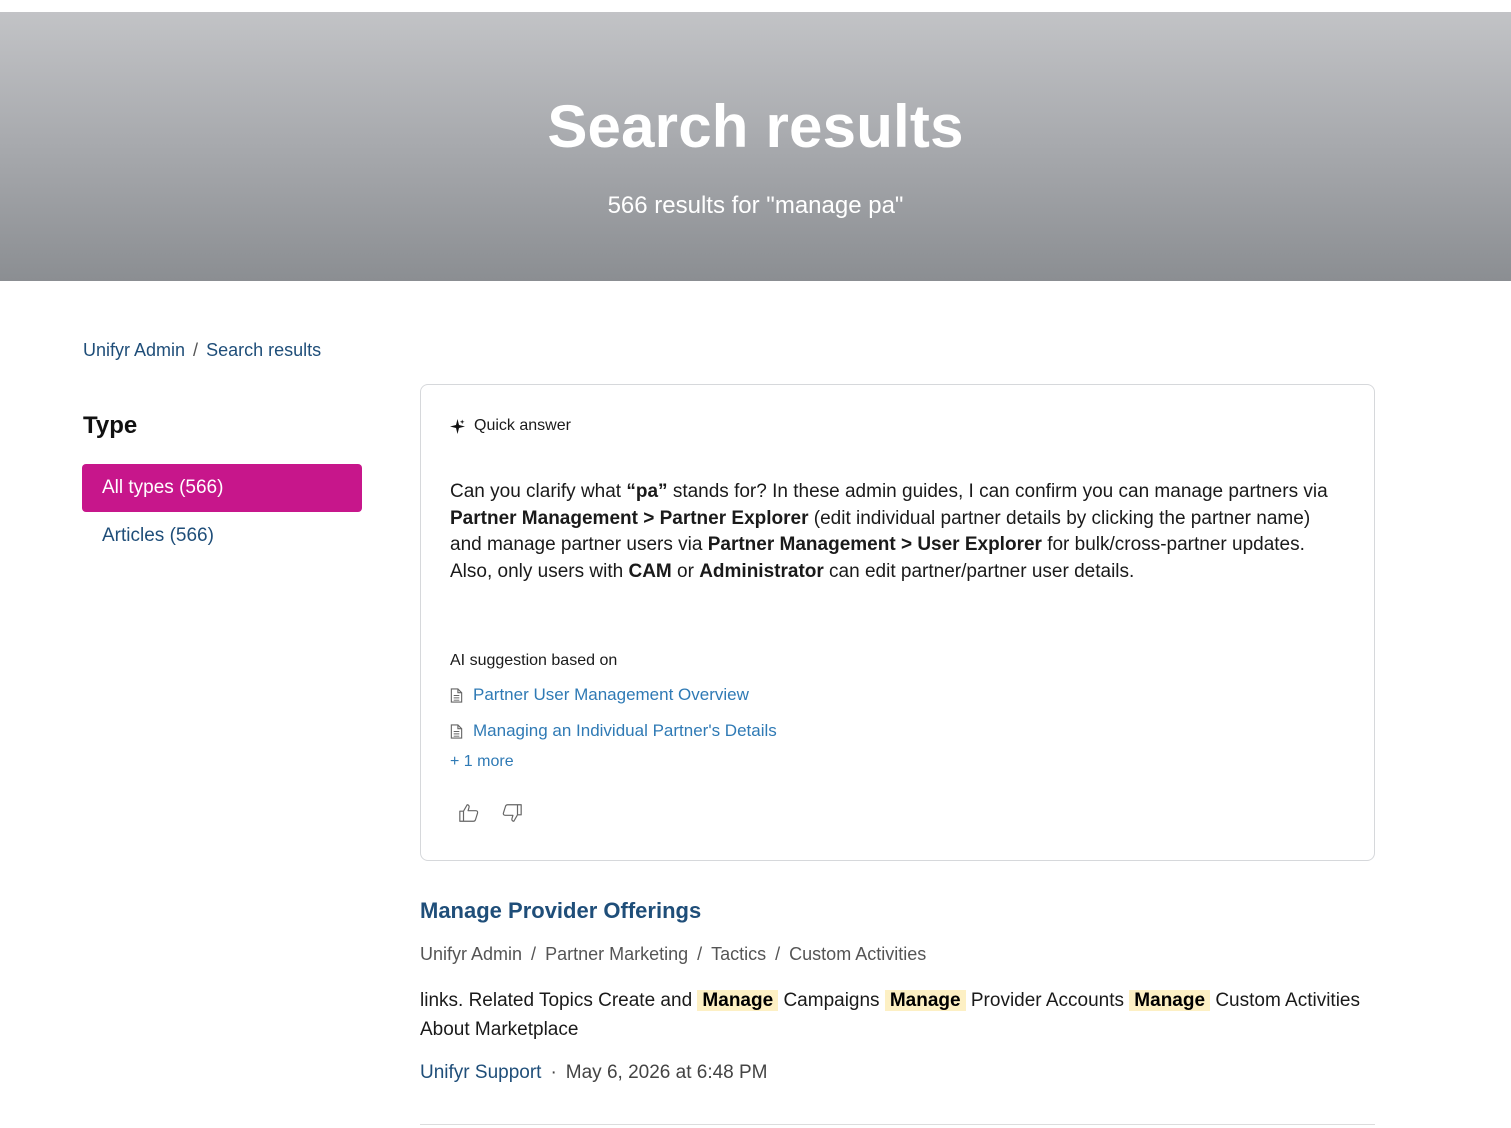  What do you see at coordinates (534, 660) in the screenshot?
I see `ai-suggestion-label: AI suggestion based on` at bounding box center [534, 660].